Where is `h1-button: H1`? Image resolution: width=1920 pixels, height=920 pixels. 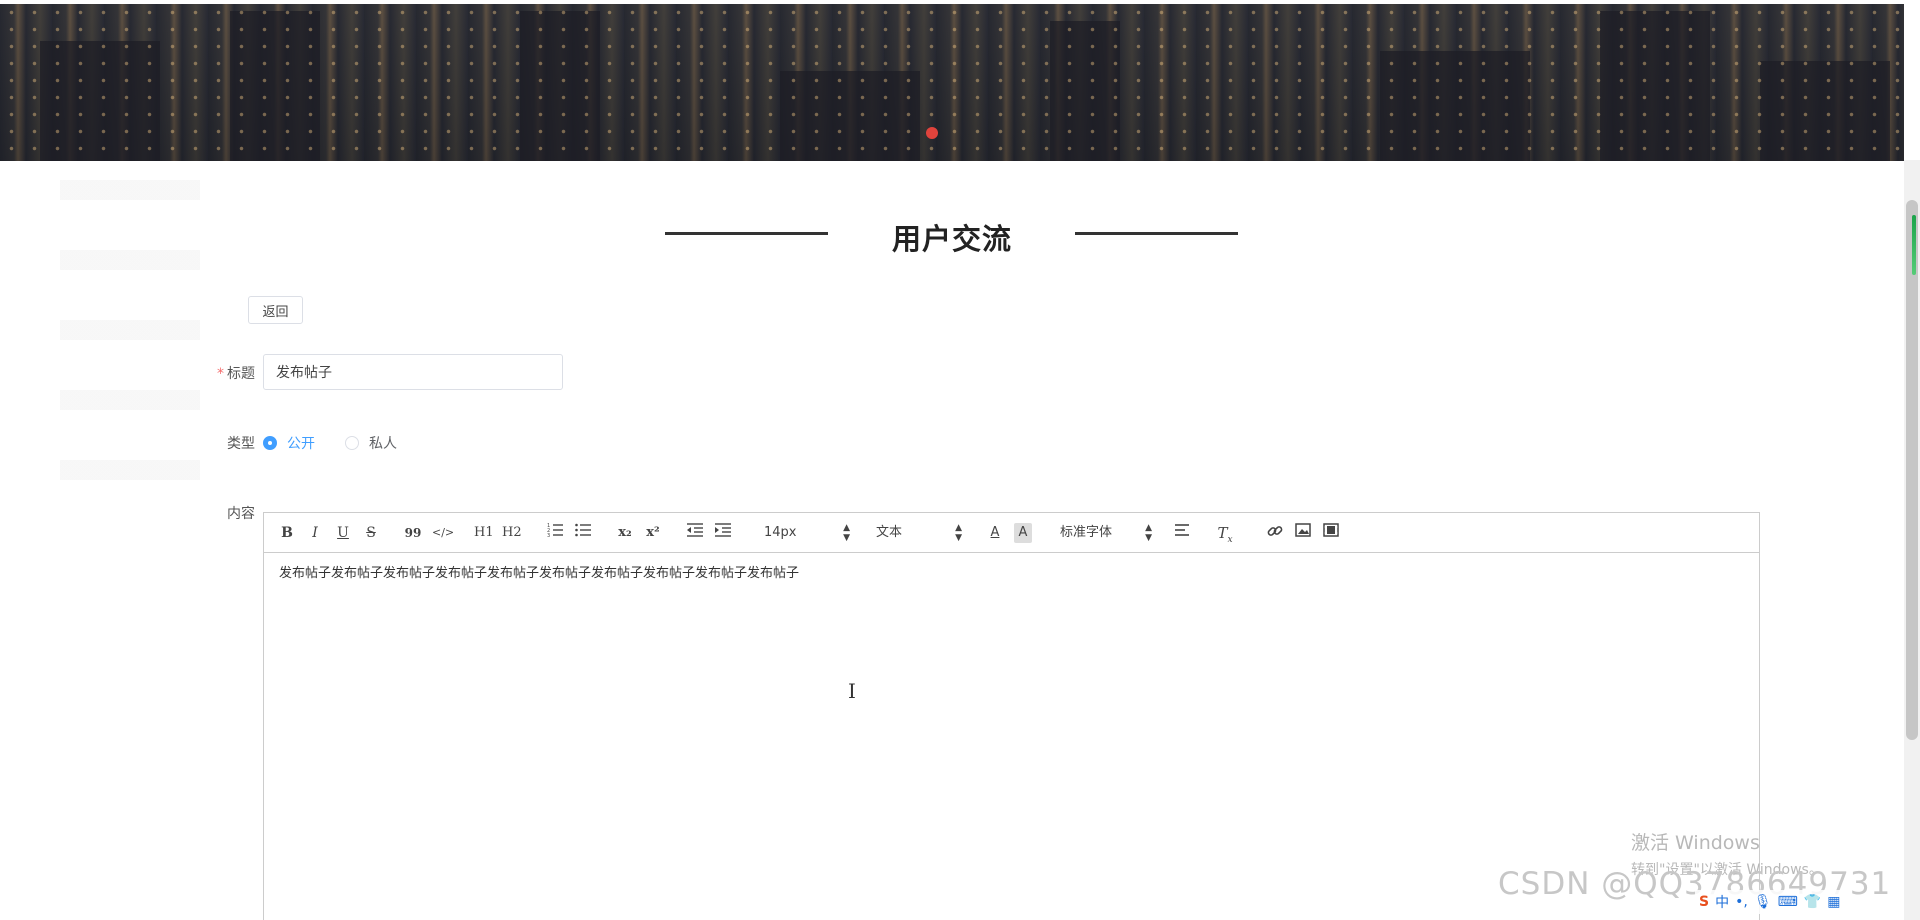
h1-button: H1 is located at coordinates (484, 533).